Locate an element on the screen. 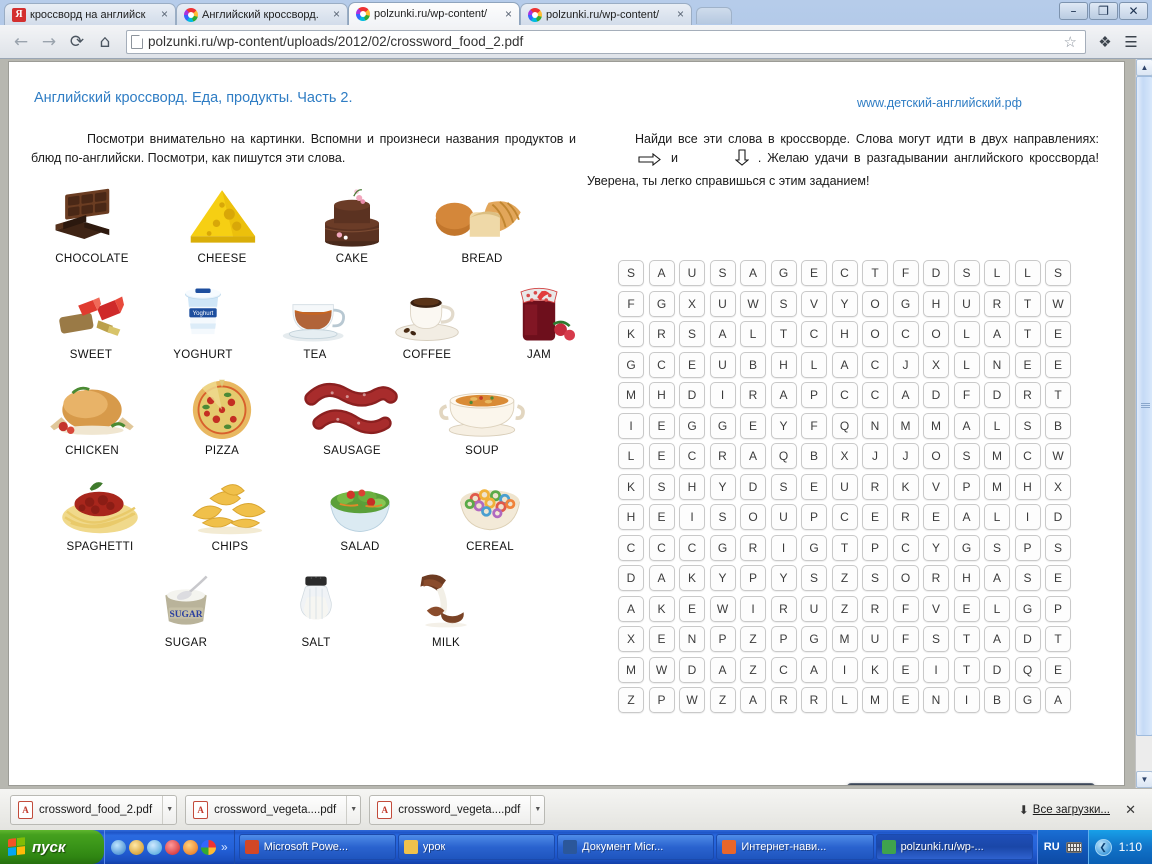 The height and width of the screenshot is (864, 1152). chrome-quicklaunch-icon is located at coordinates (208, 847).